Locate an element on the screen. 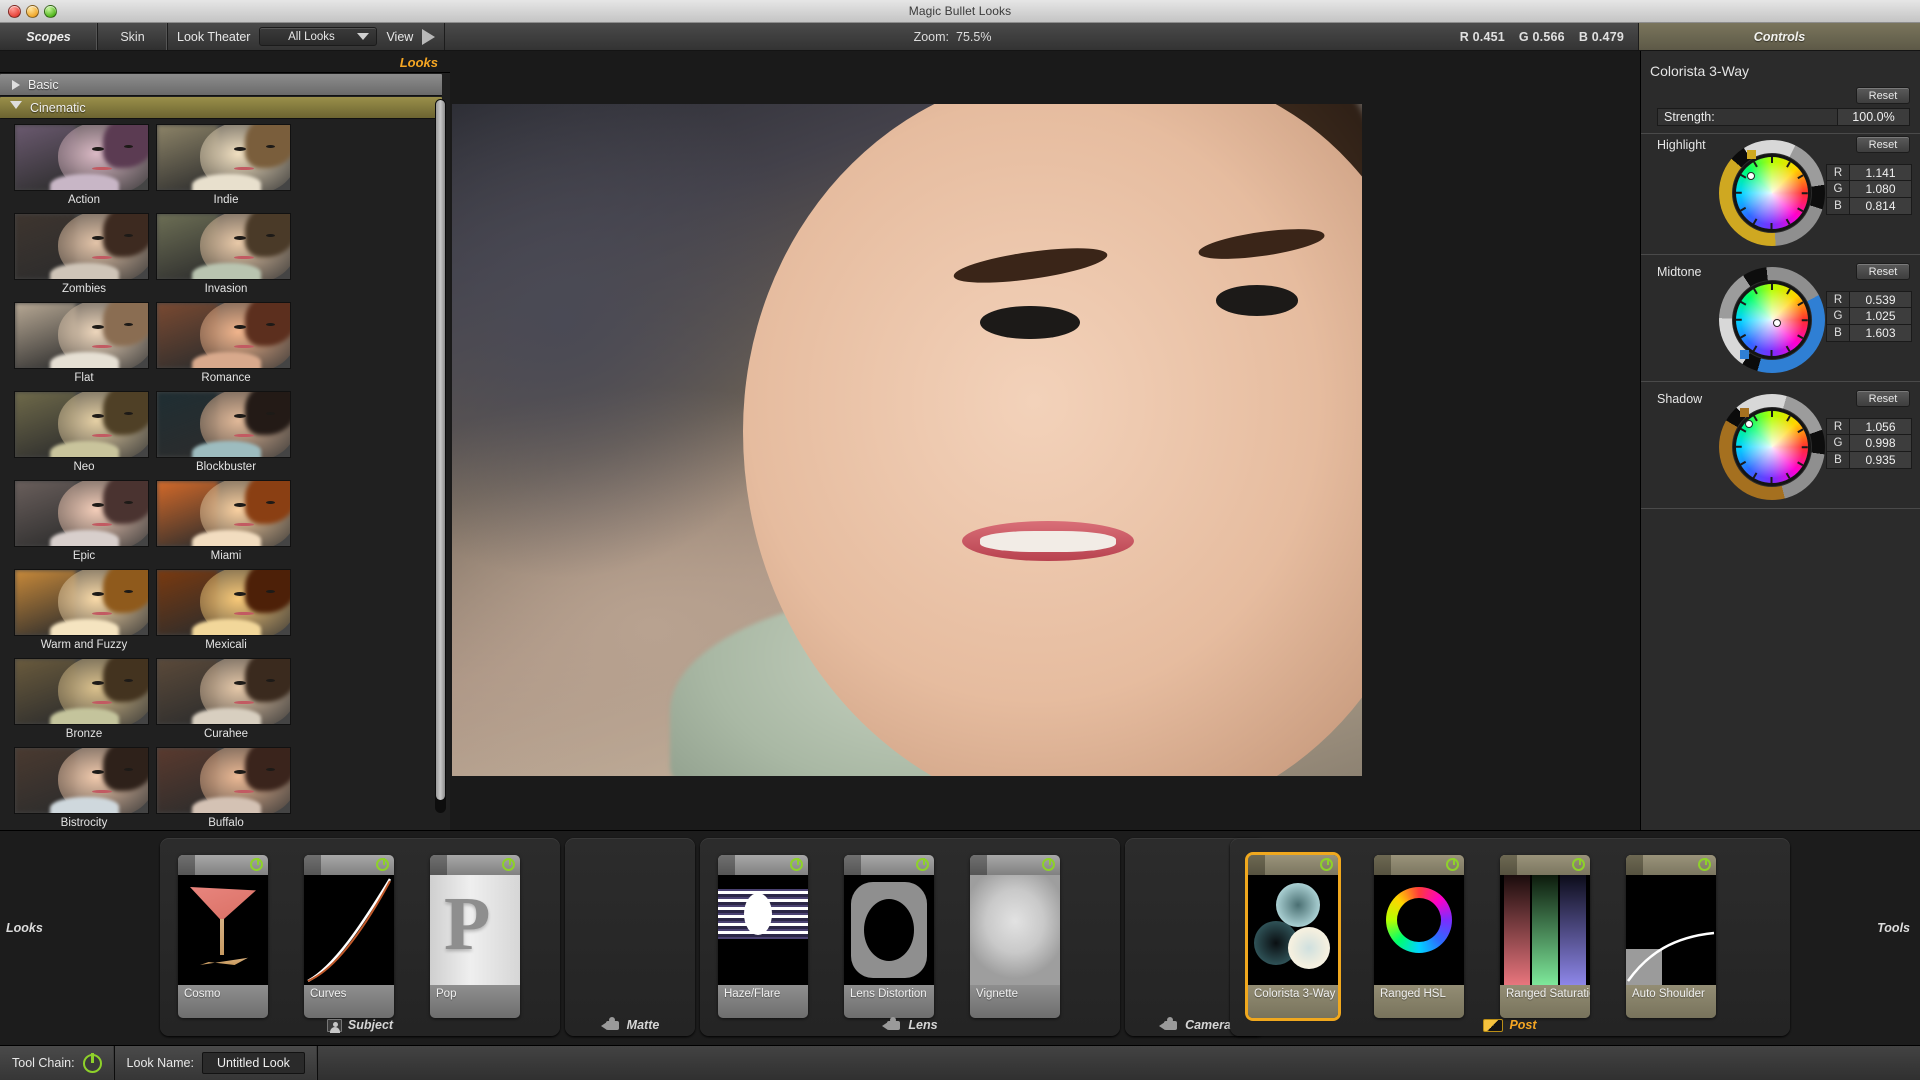 This screenshot has width=1920, height=1080. look-thumbnail: Epic is located at coordinates (84, 523).